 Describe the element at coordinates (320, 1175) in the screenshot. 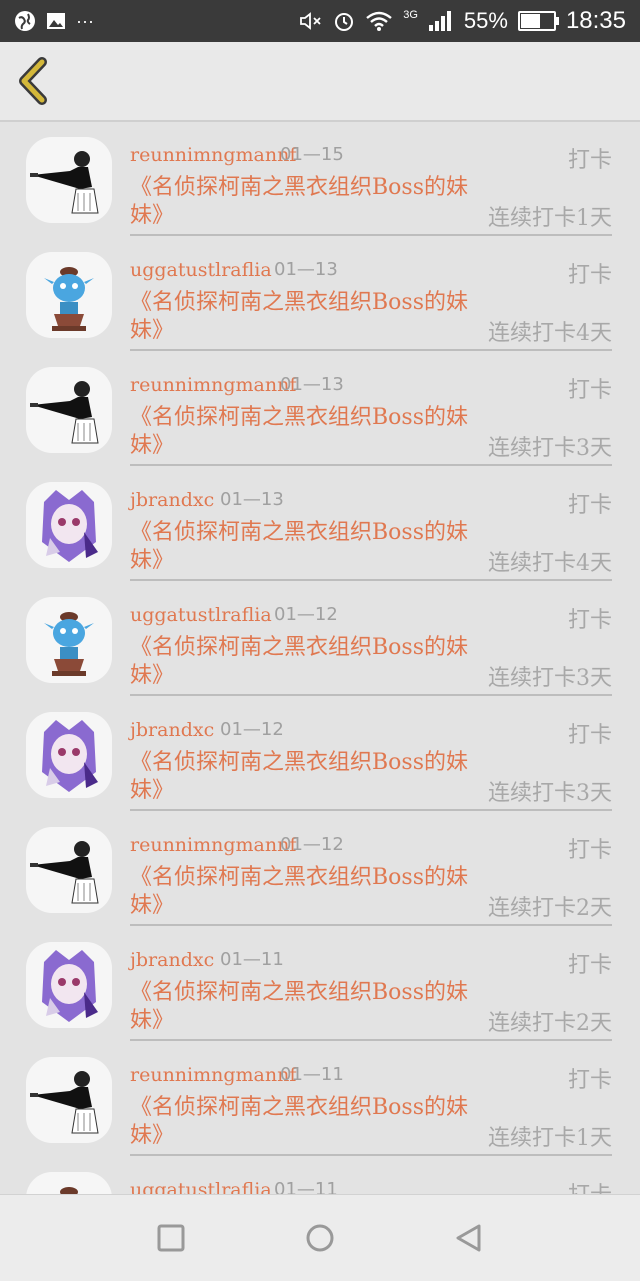

I see `list-item: uggatustlraflia01—11 打卡` at that location.